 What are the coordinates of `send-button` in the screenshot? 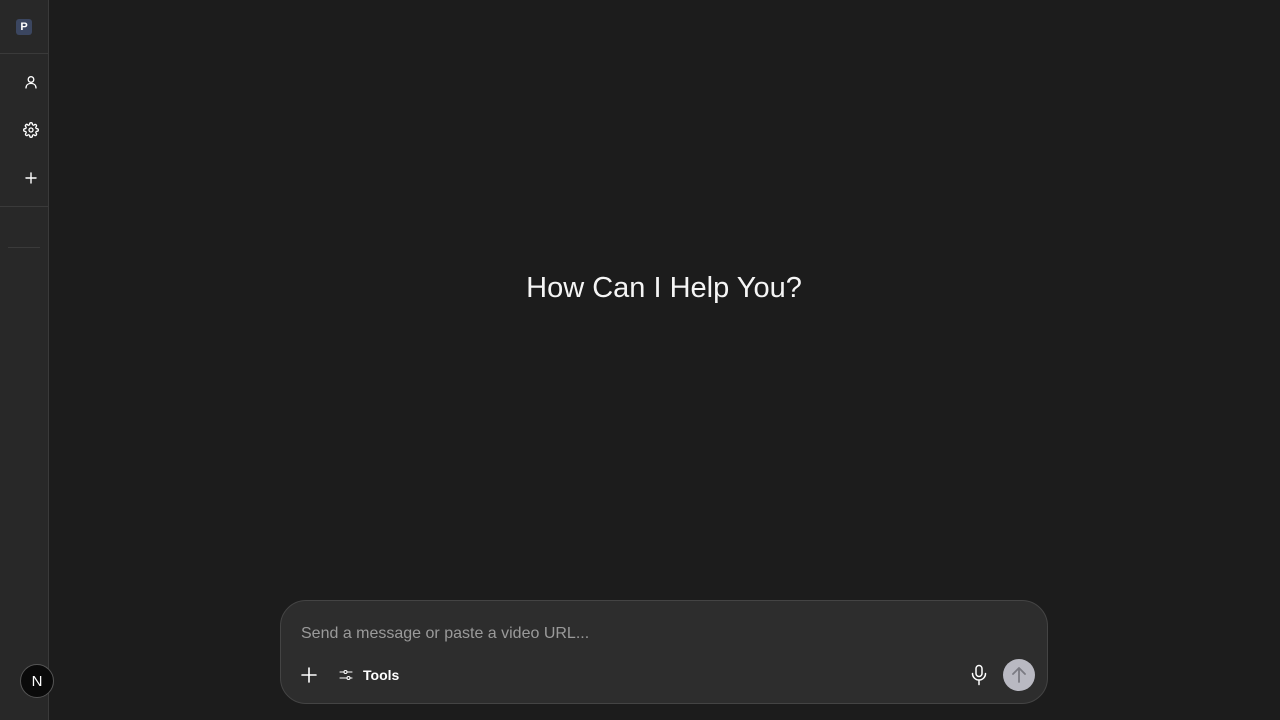 It's located at (1019, 675).